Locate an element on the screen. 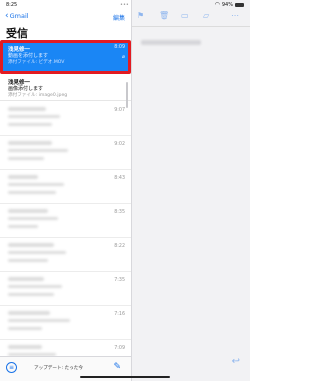 Image resolution: width=320 pixels, height=381 pixels. home-indicator is located at coordinates (125, 377).